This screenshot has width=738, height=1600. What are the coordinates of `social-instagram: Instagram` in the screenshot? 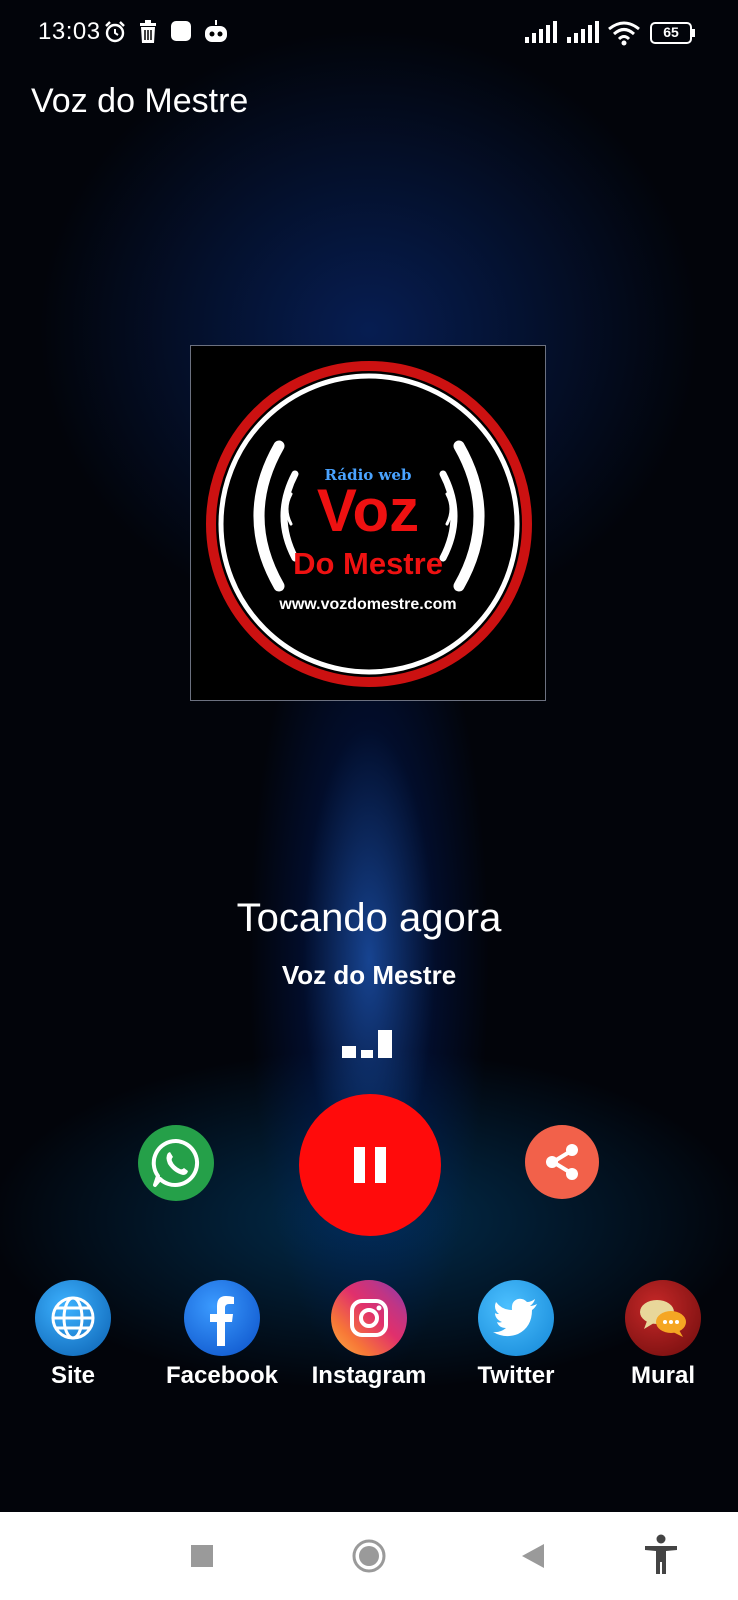 It's located at (369, 1335).